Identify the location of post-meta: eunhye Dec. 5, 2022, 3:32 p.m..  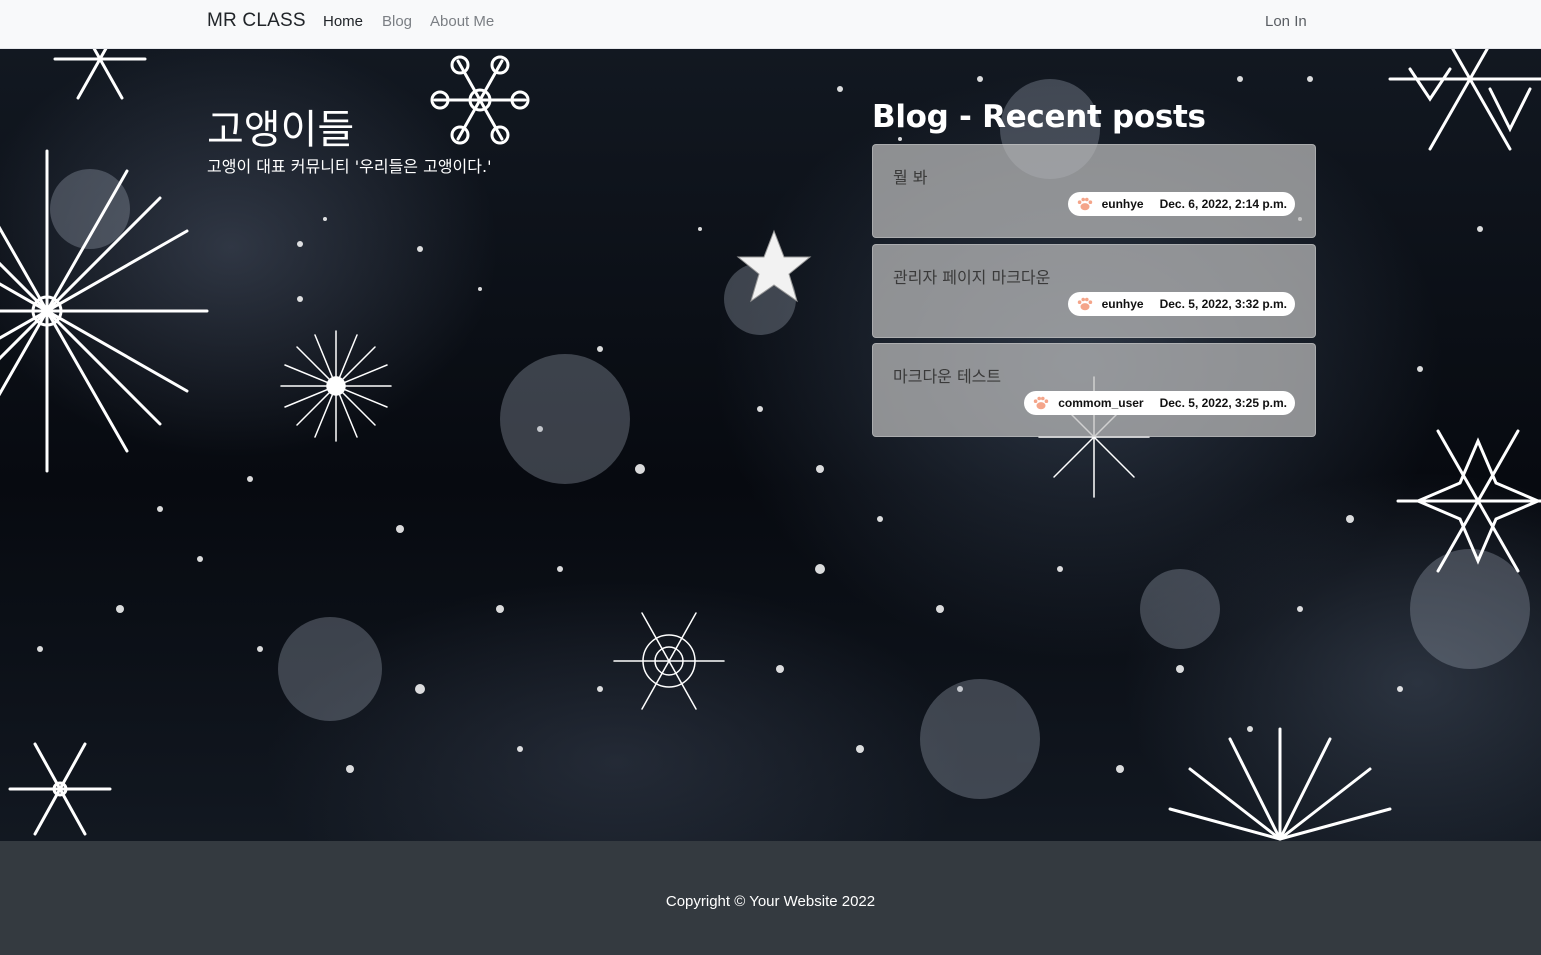
(1181, 304).